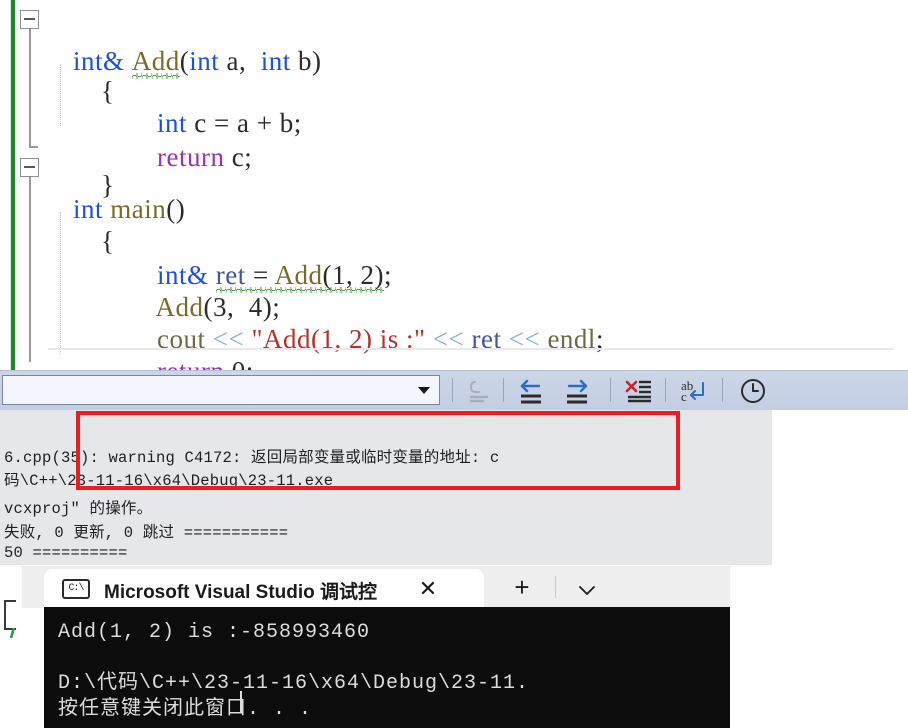  I want to click on console-tab: C:\ Microsoft Visual Studio 调试控 ✕, so click(264, 588).